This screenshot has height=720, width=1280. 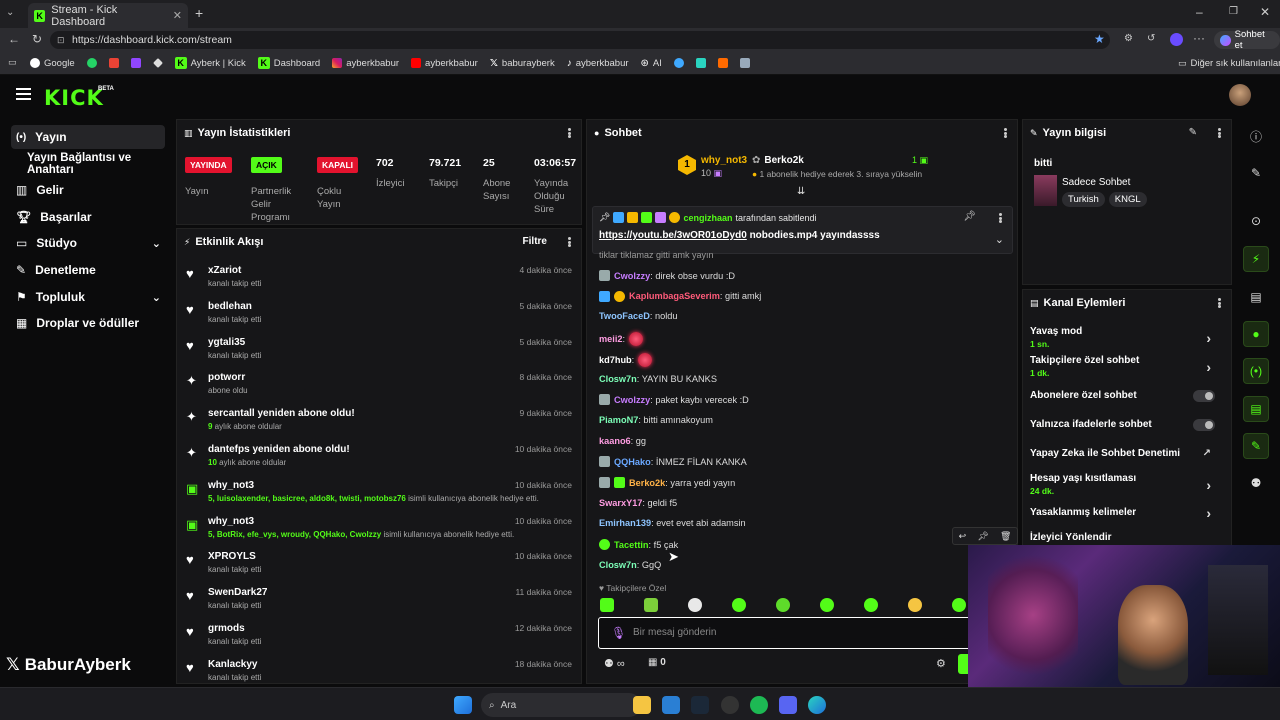 I want to click on sidebar-item-droplar: ▦ Droplar ve ödüller, so click(x=88, y=323).